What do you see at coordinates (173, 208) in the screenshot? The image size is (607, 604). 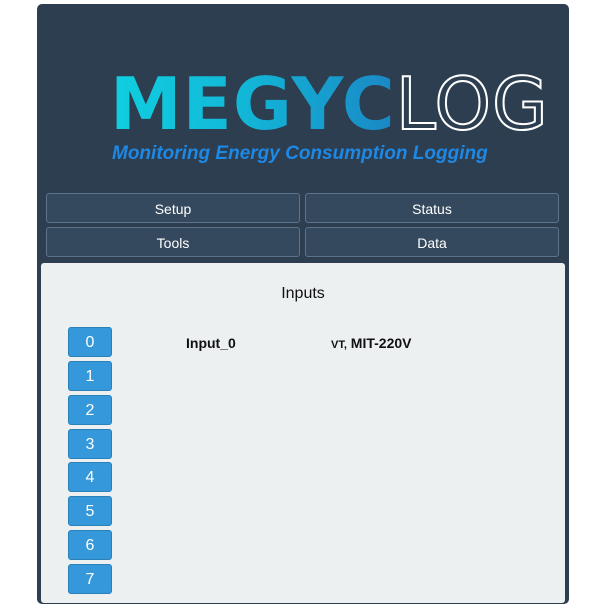 I see `setup-button: Setup` at bounding box center [173, 208].